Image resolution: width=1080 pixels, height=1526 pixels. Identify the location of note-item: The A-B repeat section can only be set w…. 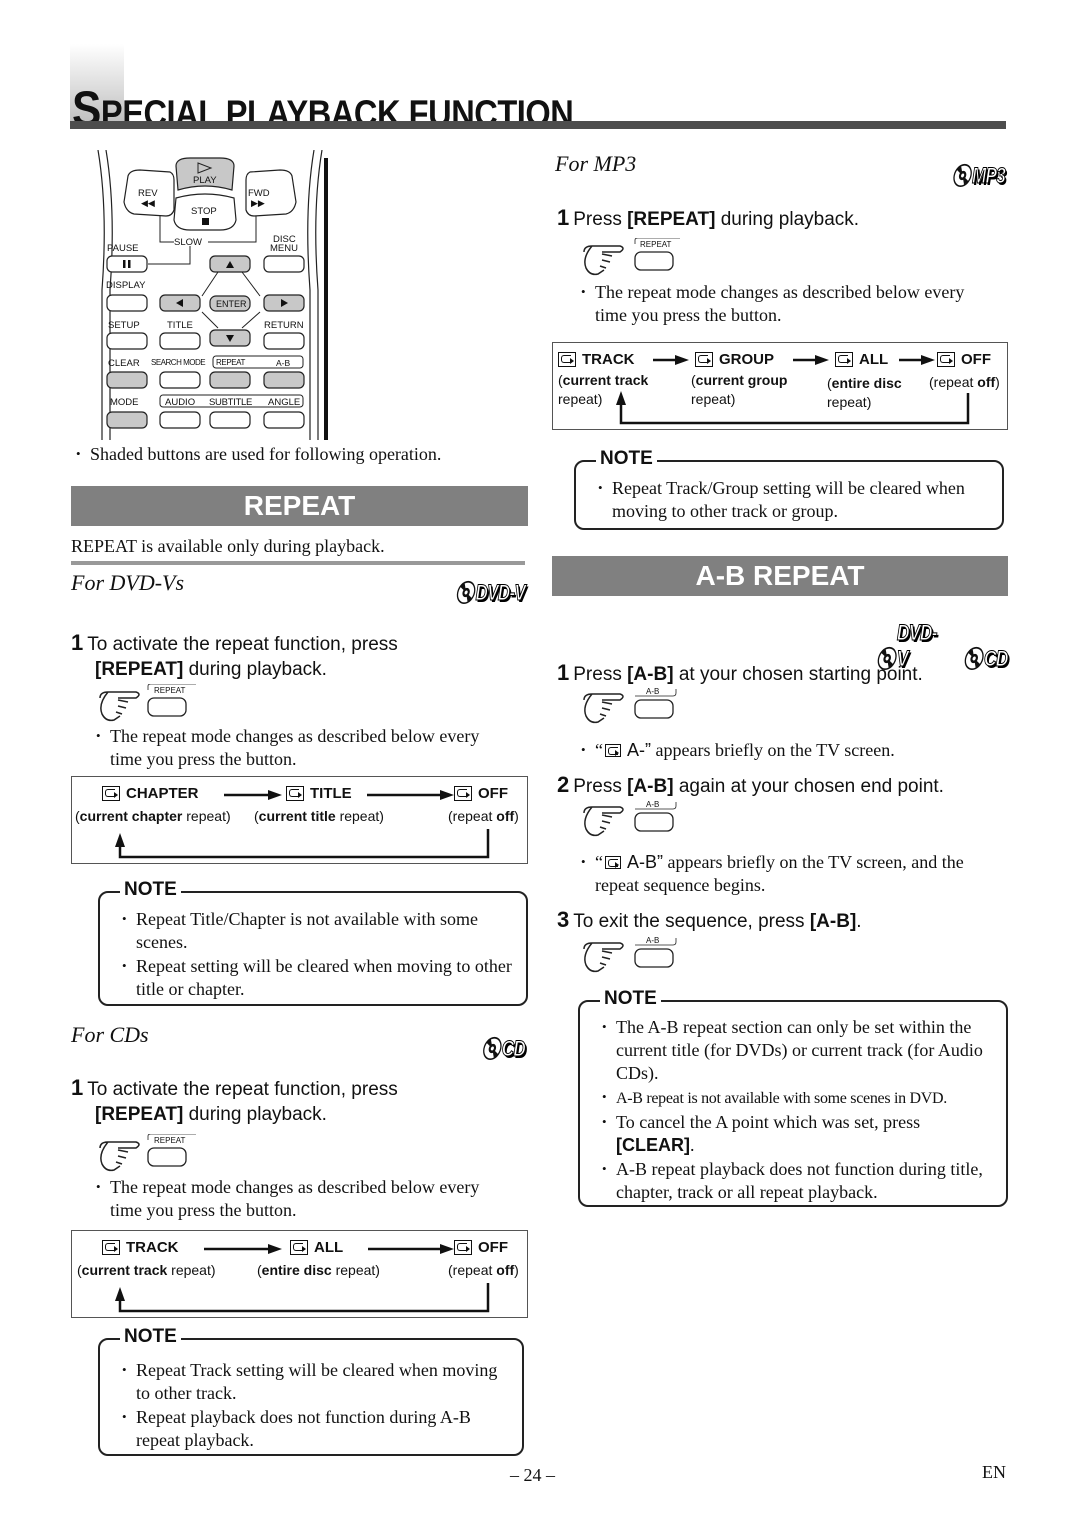
(796, 1050).